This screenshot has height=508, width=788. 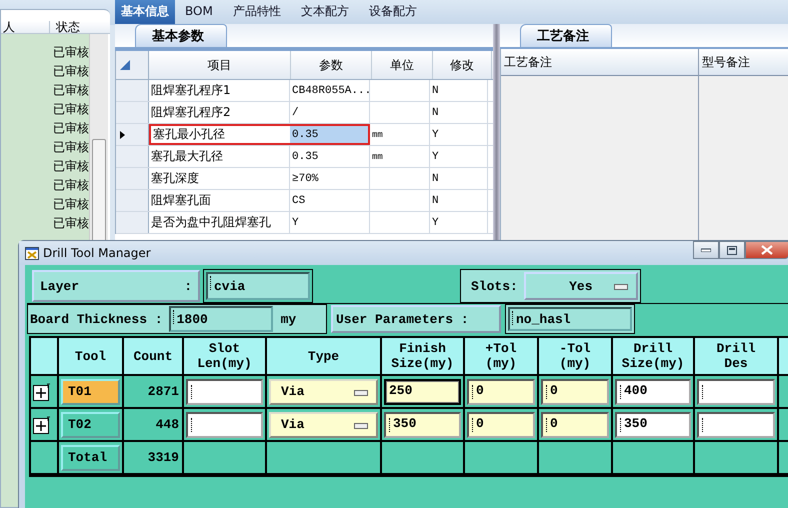 I want to click on table-cell: /, so click(x=330, y=112).